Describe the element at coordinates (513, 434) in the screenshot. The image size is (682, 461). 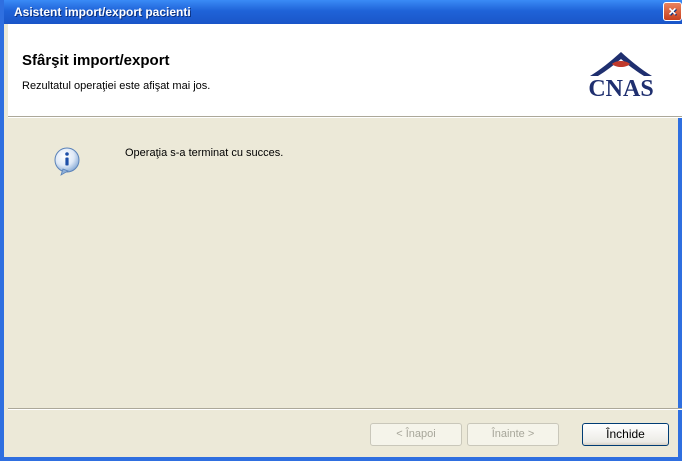
I see `next-button: Înainte >` at that location.